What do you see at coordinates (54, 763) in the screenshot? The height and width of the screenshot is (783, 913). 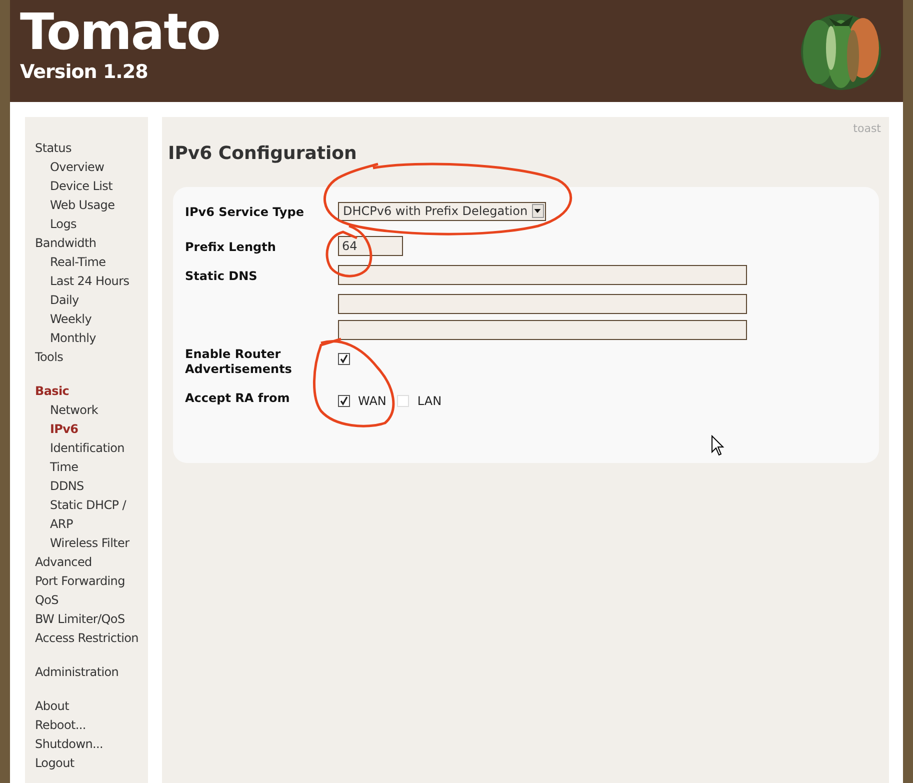 I see `nav-link: Logout` at bounding box center [54, 763].